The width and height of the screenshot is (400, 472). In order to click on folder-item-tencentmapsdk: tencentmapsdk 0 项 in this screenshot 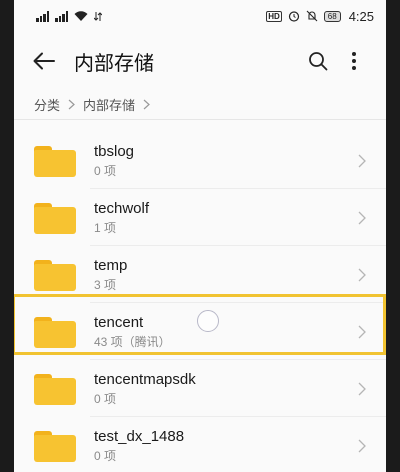, I will do `click(200, 388)`.